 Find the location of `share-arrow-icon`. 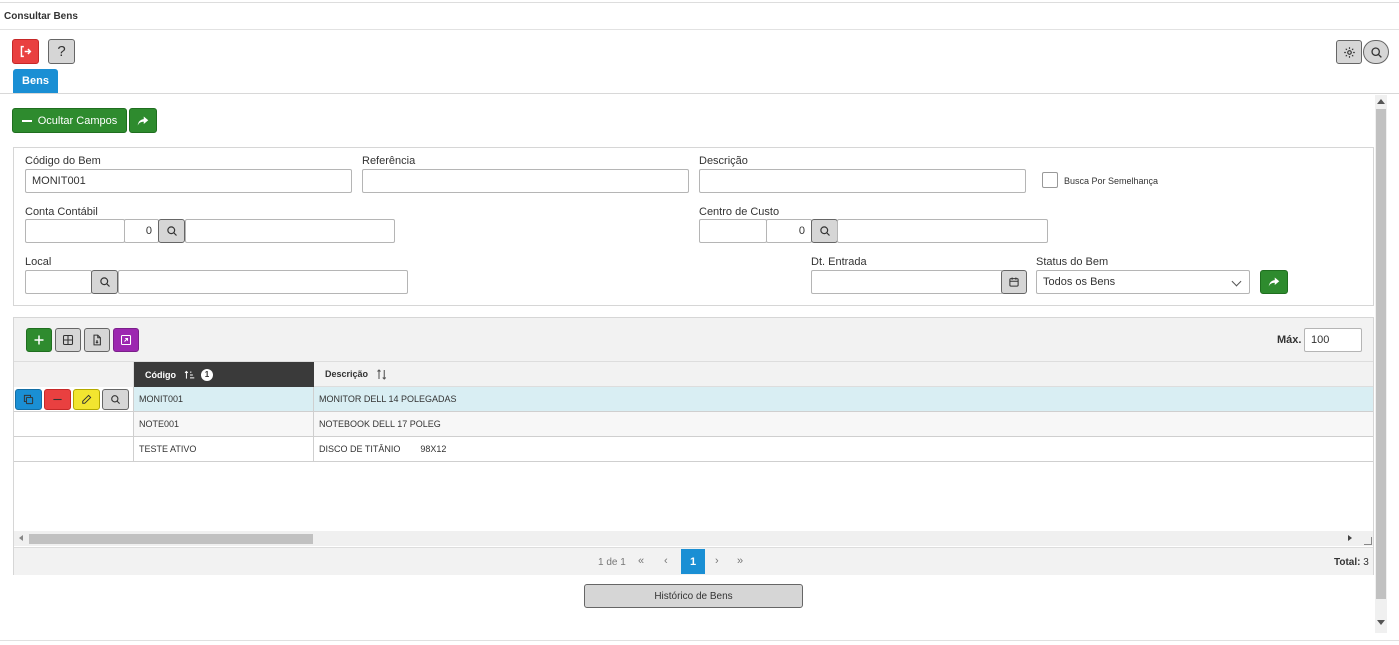

share-arrow-icon is located at coordinates (1274, 282).